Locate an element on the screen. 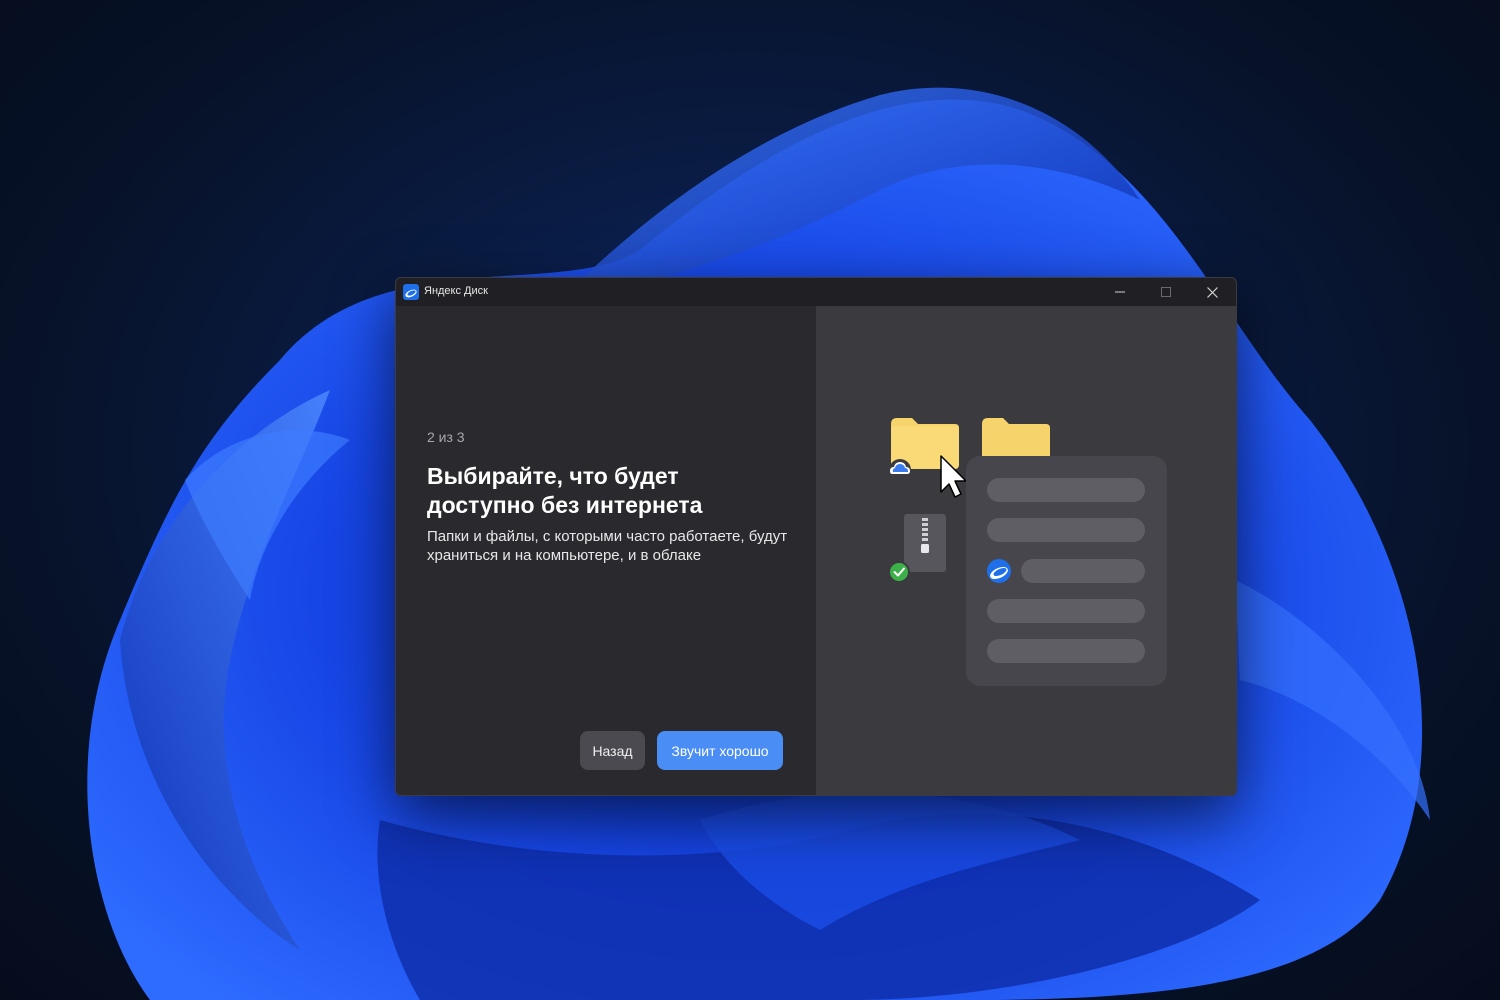 The image size is (1500, 1000). maximize-button is located at coordinates (1166, 292).